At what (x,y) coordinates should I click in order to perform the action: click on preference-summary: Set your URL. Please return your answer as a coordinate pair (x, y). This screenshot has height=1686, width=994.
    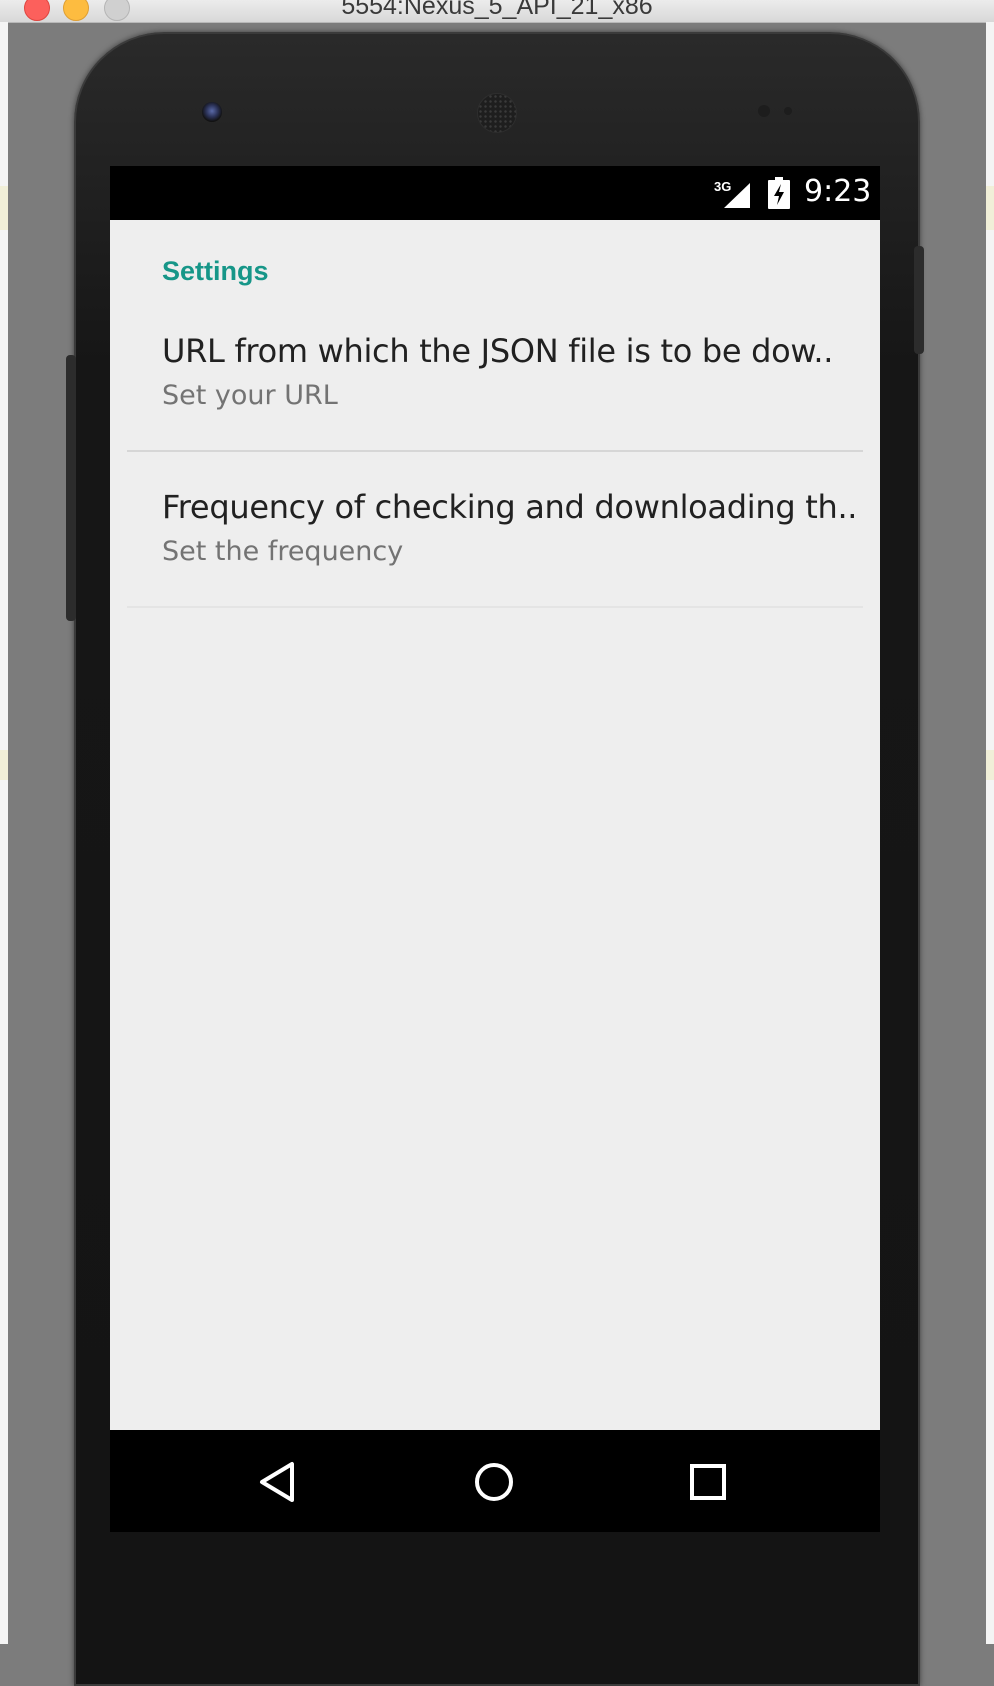
    Looking at the image, I should click on (250, 395).